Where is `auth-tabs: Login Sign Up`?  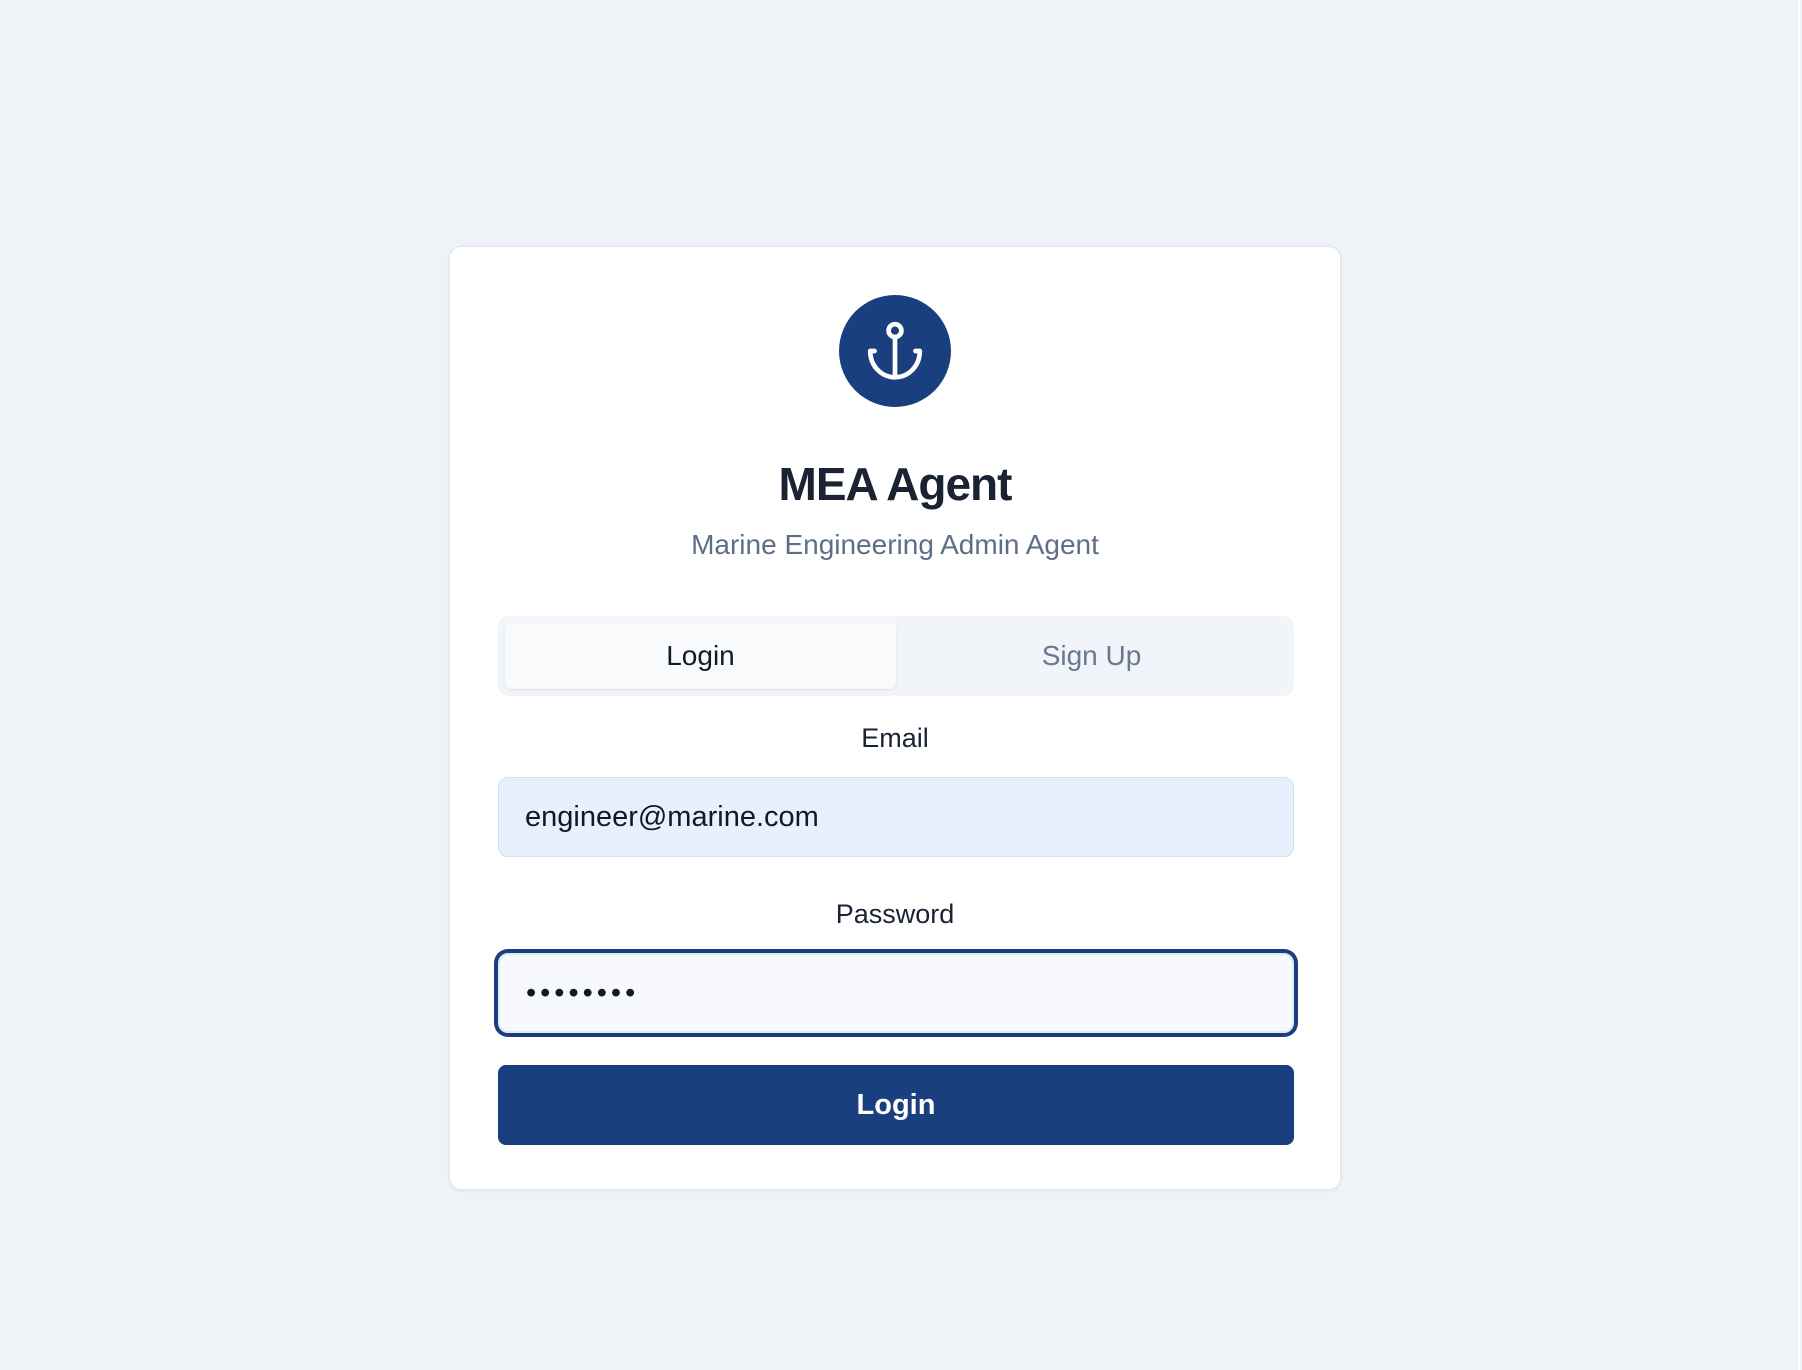
auth-tabs: Login Sign Up is located at coordinates (896, 656).